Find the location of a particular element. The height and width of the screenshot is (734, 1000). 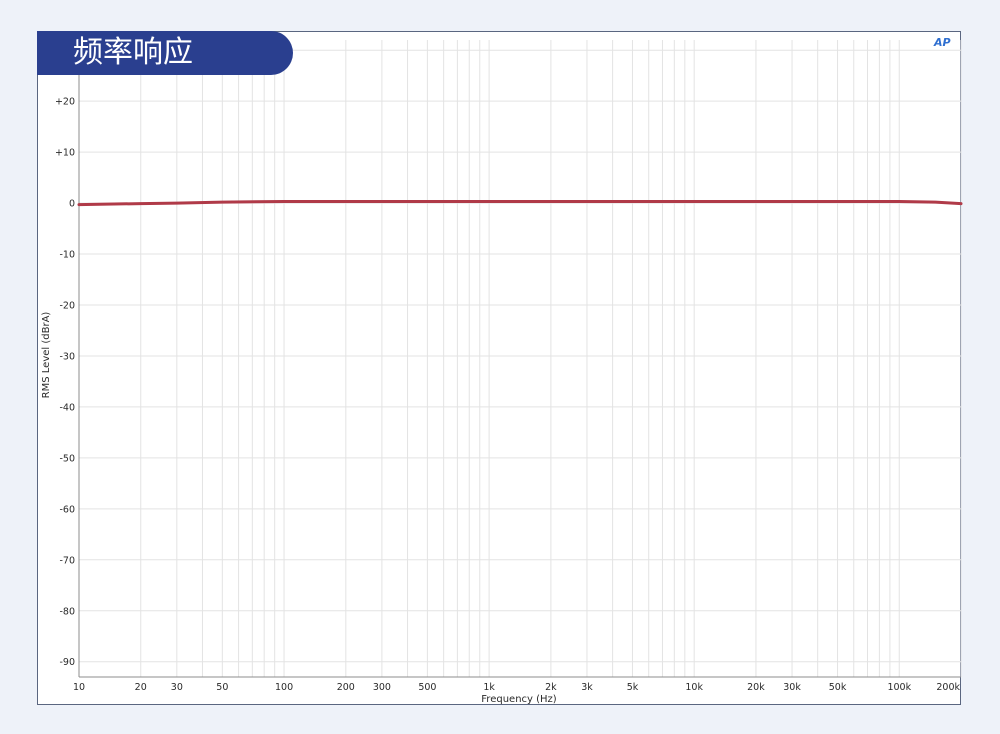

x-axis-title: Frequency (Hz) is located at coordinates (519, 699).